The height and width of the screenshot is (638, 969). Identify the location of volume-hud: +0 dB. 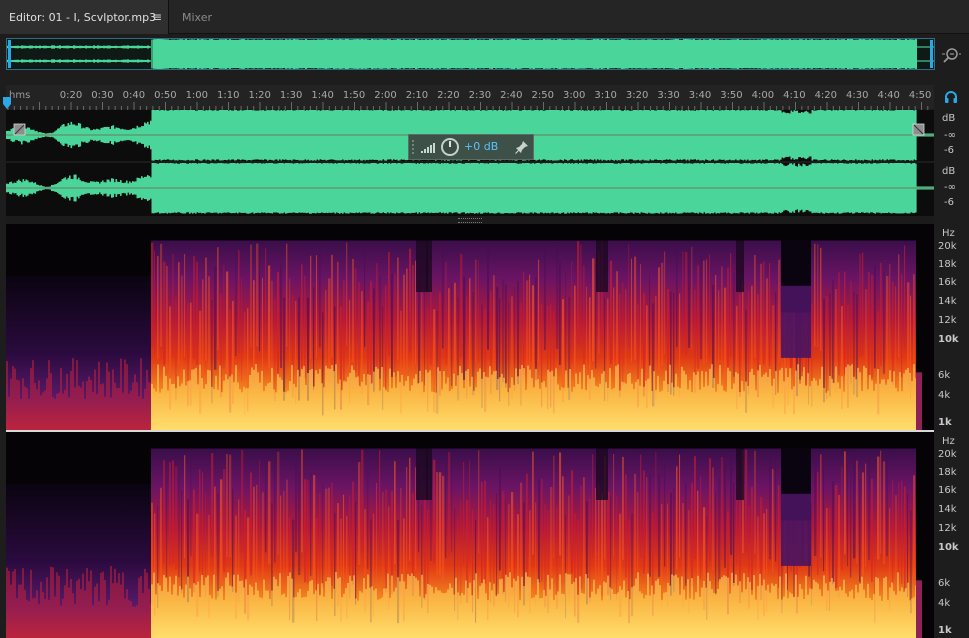
(471, 147).